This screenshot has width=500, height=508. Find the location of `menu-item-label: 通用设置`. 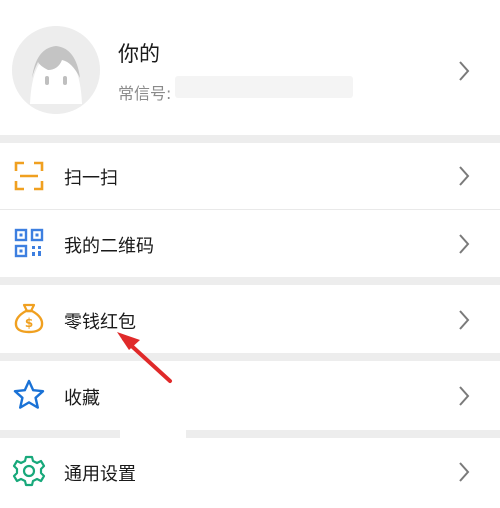

menu-item-label: 通用设置 is located at coordinates (100, 474).